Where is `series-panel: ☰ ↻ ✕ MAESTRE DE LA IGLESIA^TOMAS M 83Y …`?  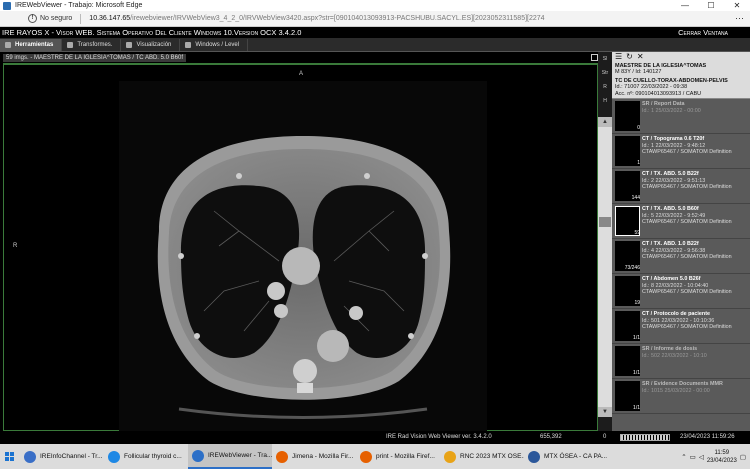
series-panel: ☰ ↻ ✕ MAESTRE DE LA IGLESIA^TOMAS M 83Y … is located at coordinates (681, 241).